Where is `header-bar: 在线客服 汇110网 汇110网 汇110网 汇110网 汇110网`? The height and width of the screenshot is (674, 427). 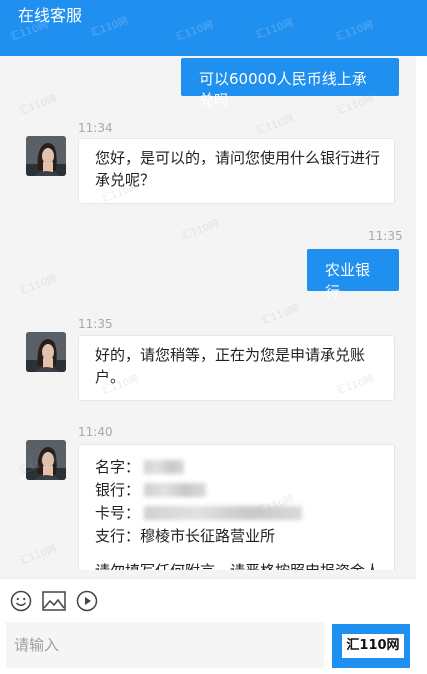
header-bar: 在线客服 汇110网 汇110网 汇110网 汇110网 汇110网 is located at coordinates (213, 28).